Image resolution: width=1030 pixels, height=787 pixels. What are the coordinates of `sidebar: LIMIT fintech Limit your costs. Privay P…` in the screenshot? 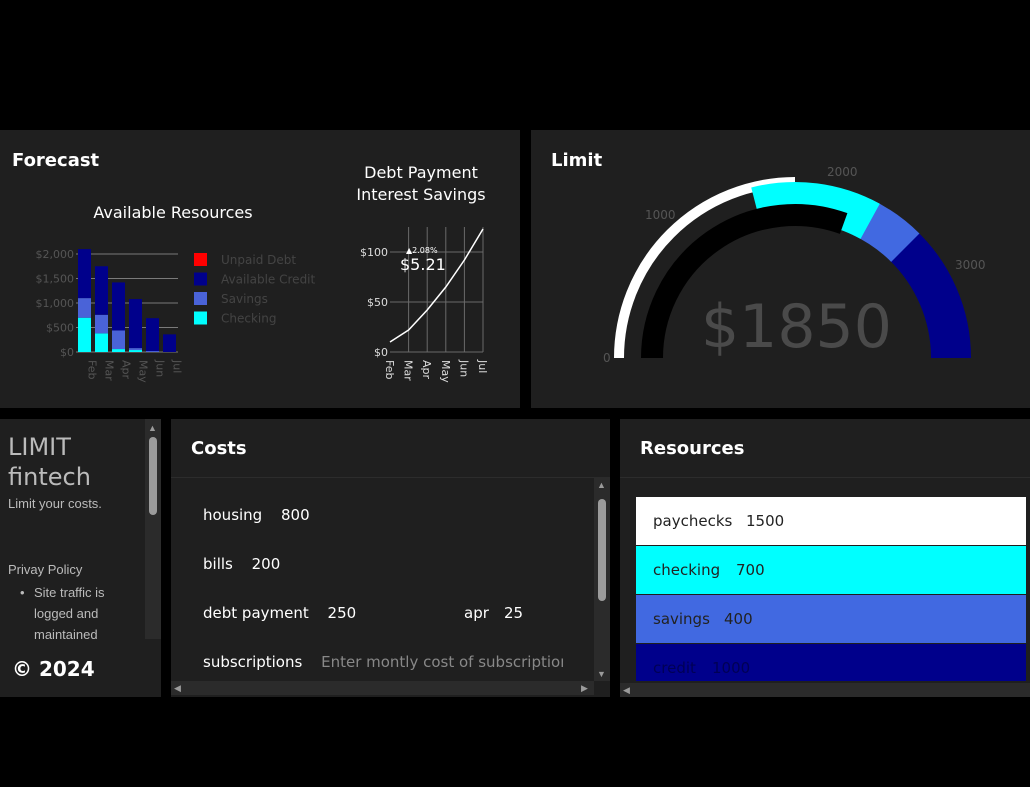 It's located at (80, 558).